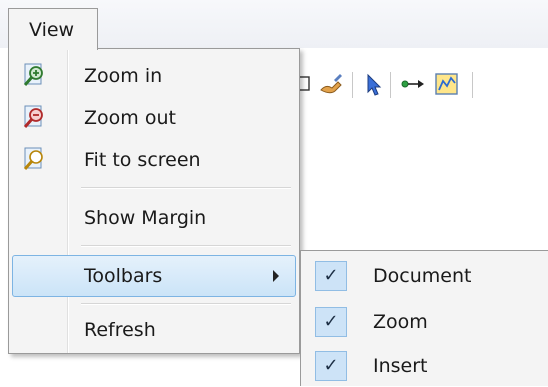 The height and width of the screenshot is (387, 548). I want to click on chart-icon, so click(447, 84).